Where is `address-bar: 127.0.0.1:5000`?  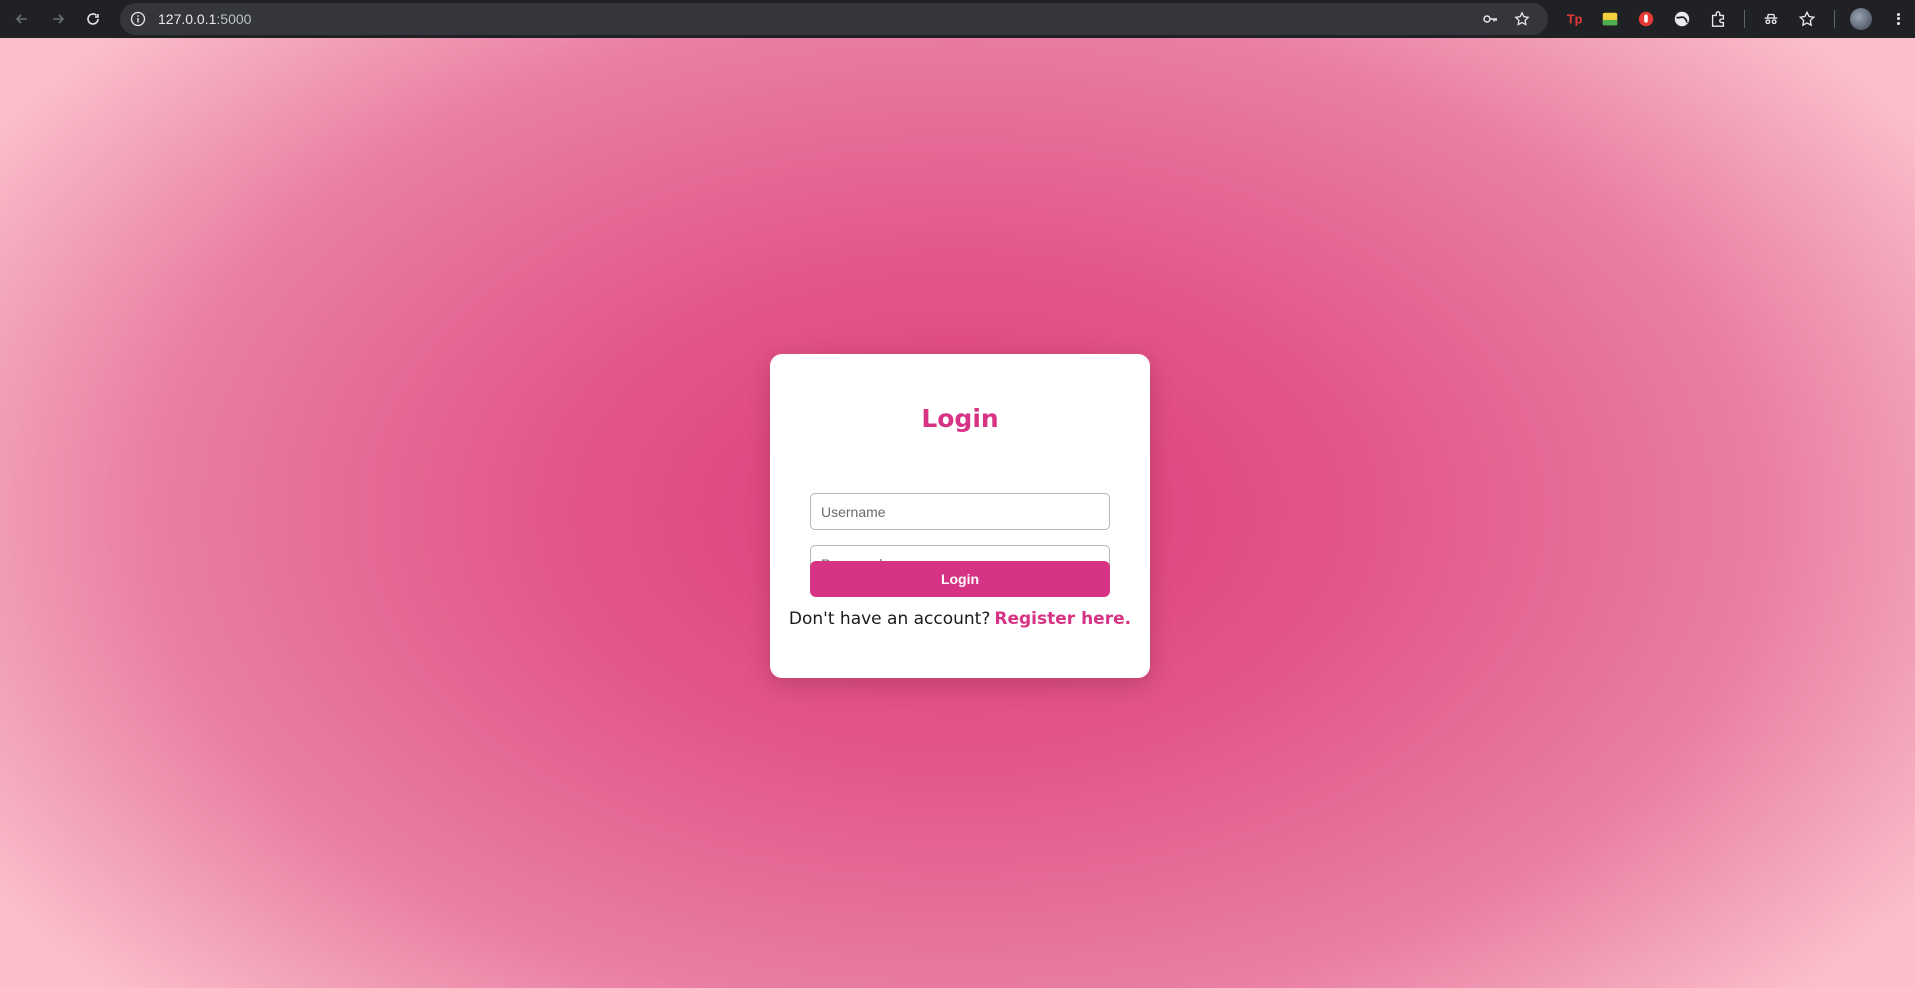
address-bar: 127.0.0.1:5000 is located at coordinates (834, 19).